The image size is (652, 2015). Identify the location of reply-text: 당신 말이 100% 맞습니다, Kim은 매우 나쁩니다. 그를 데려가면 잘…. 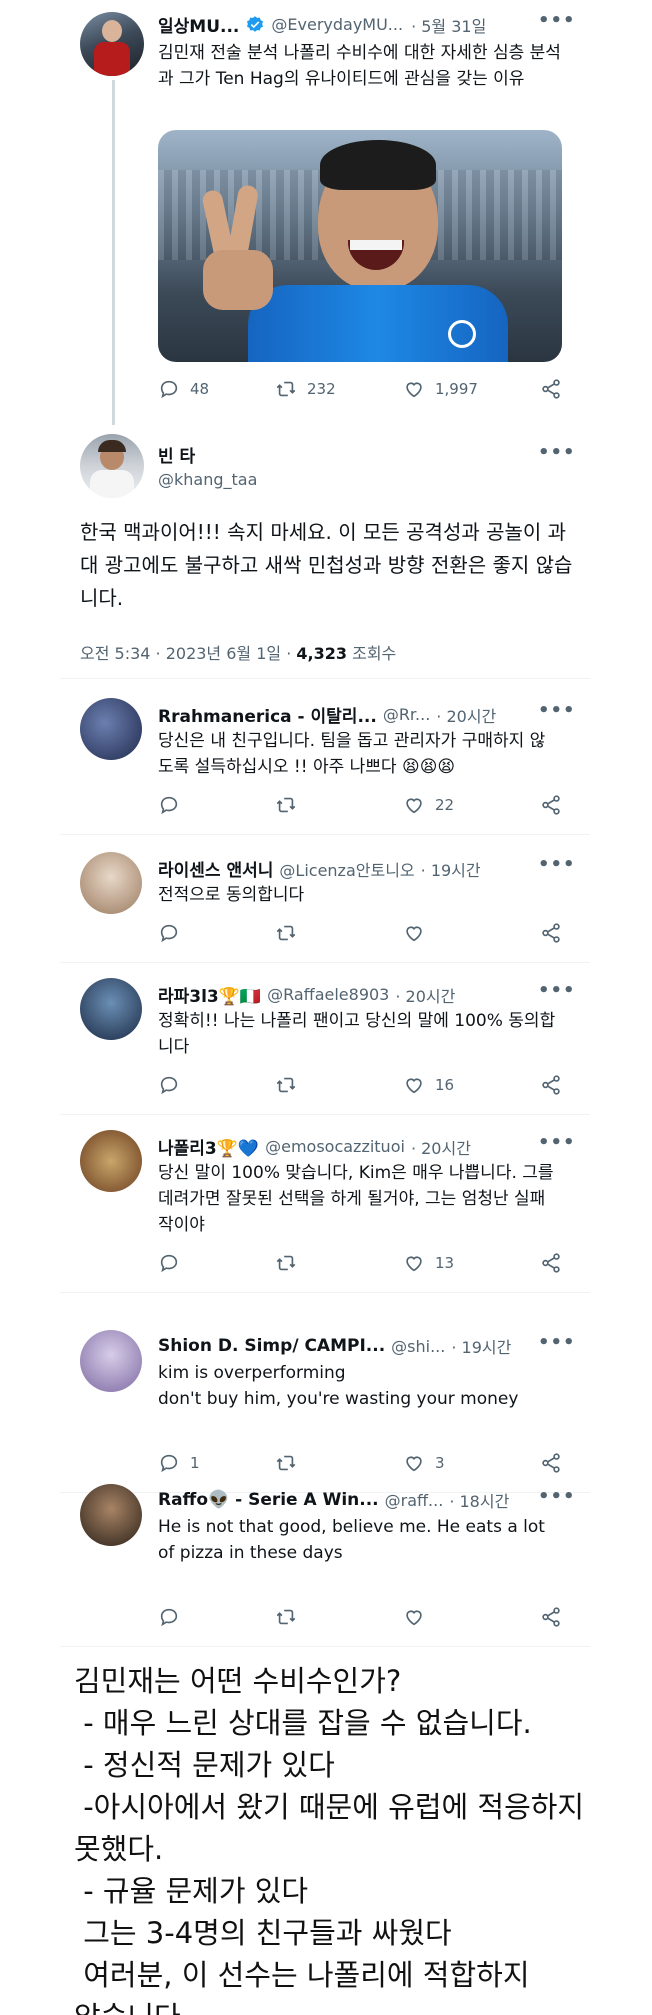
(356, 1199).